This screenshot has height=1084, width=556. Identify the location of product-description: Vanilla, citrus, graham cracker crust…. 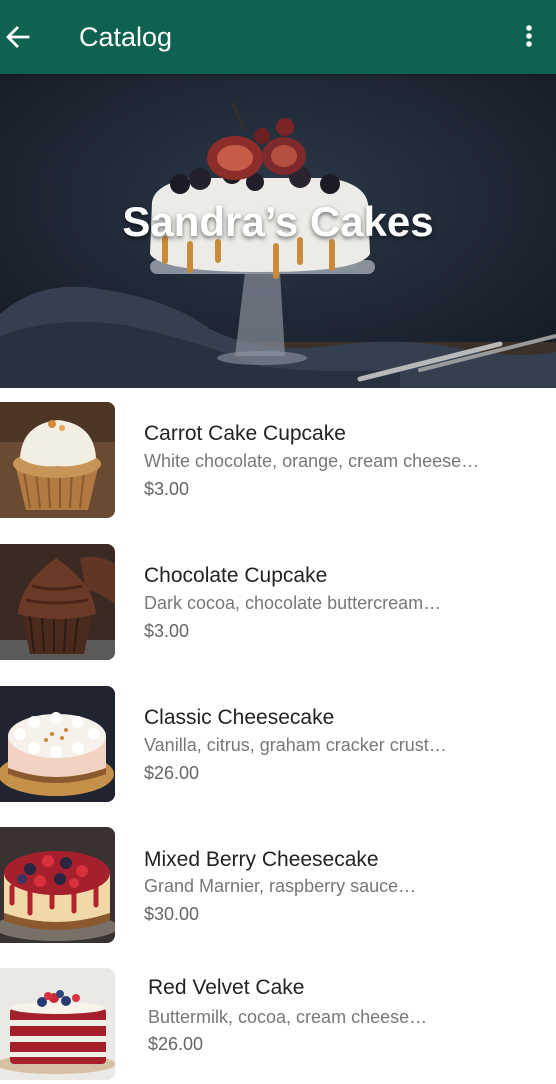
(295, 745).